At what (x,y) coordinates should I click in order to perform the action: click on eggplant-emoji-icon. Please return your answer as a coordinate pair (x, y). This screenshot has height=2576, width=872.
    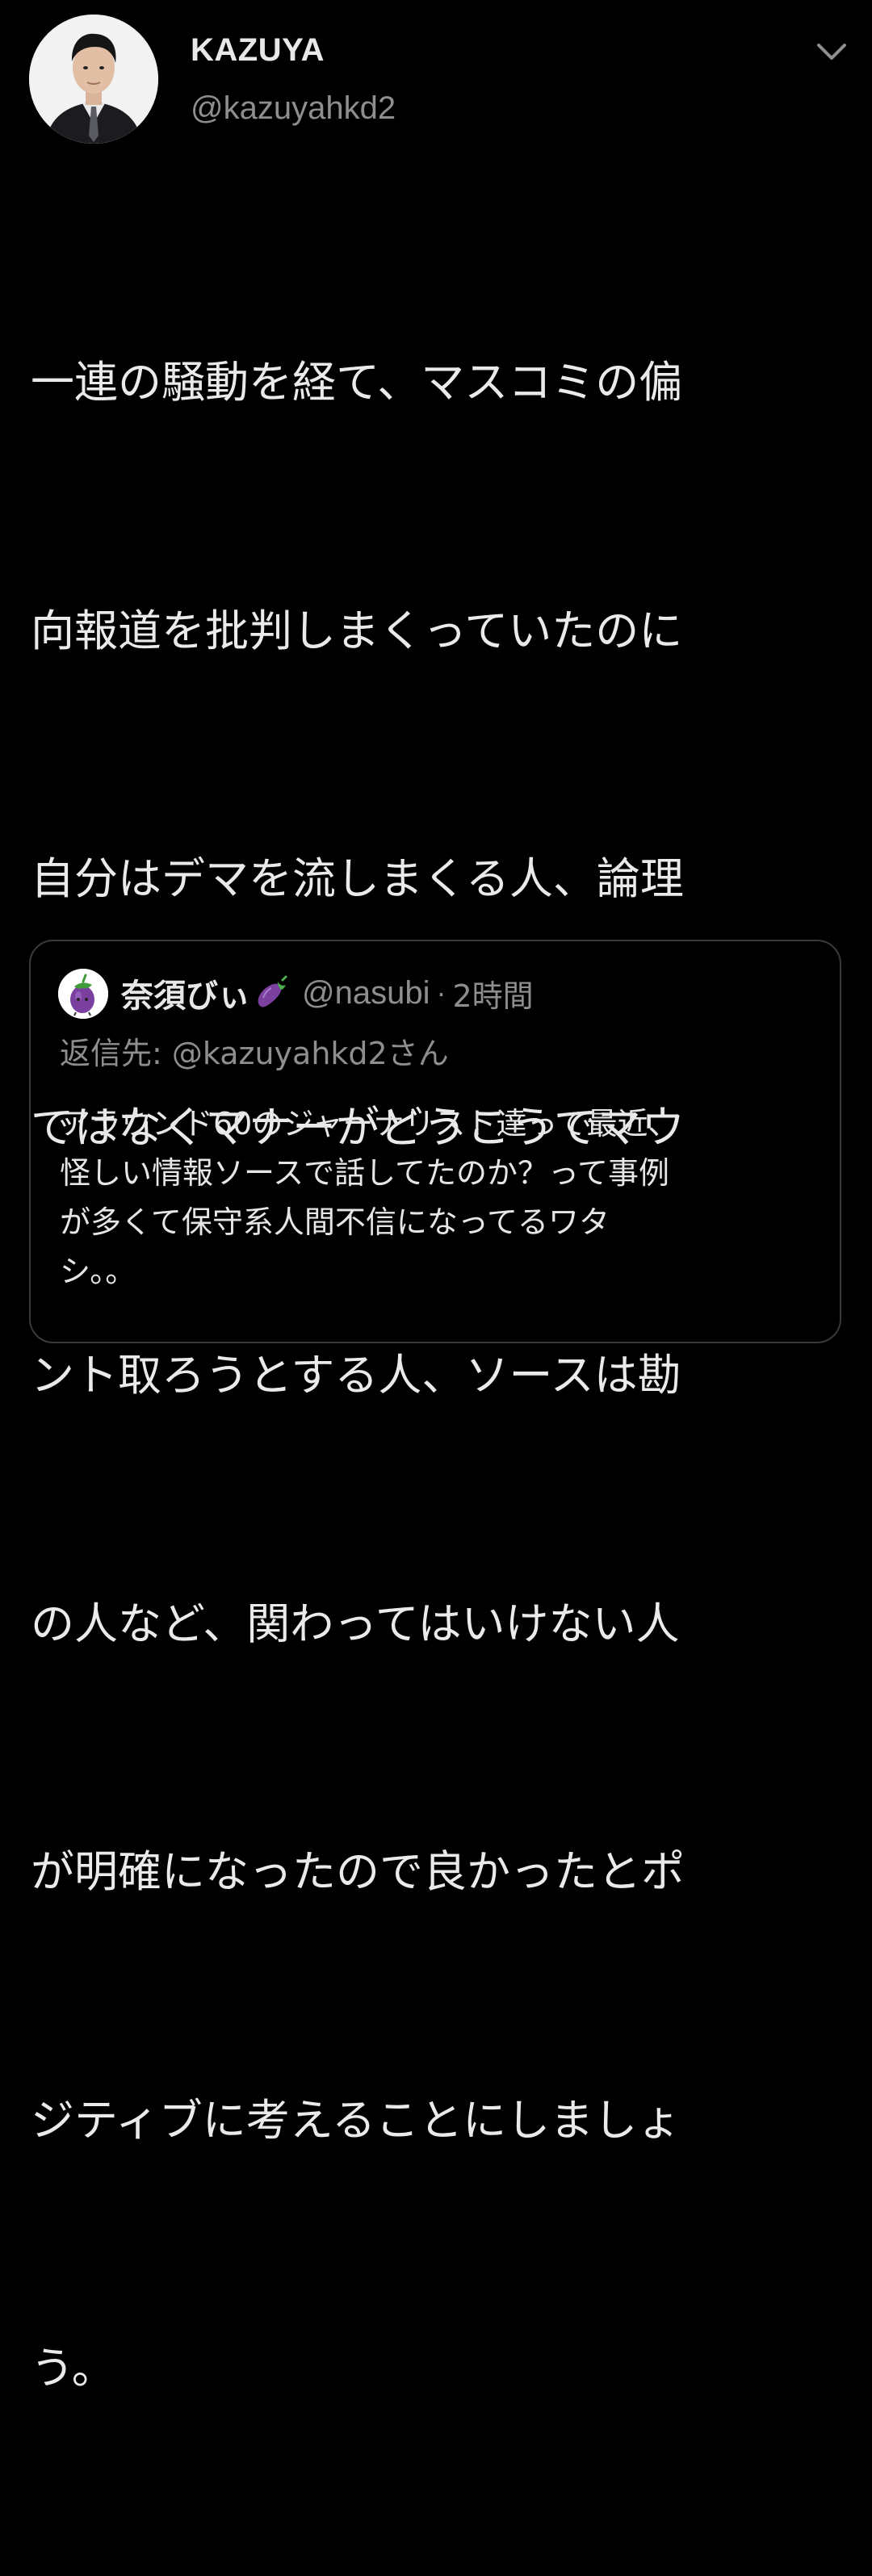
    Looking at the image, I should click on (271, 993).